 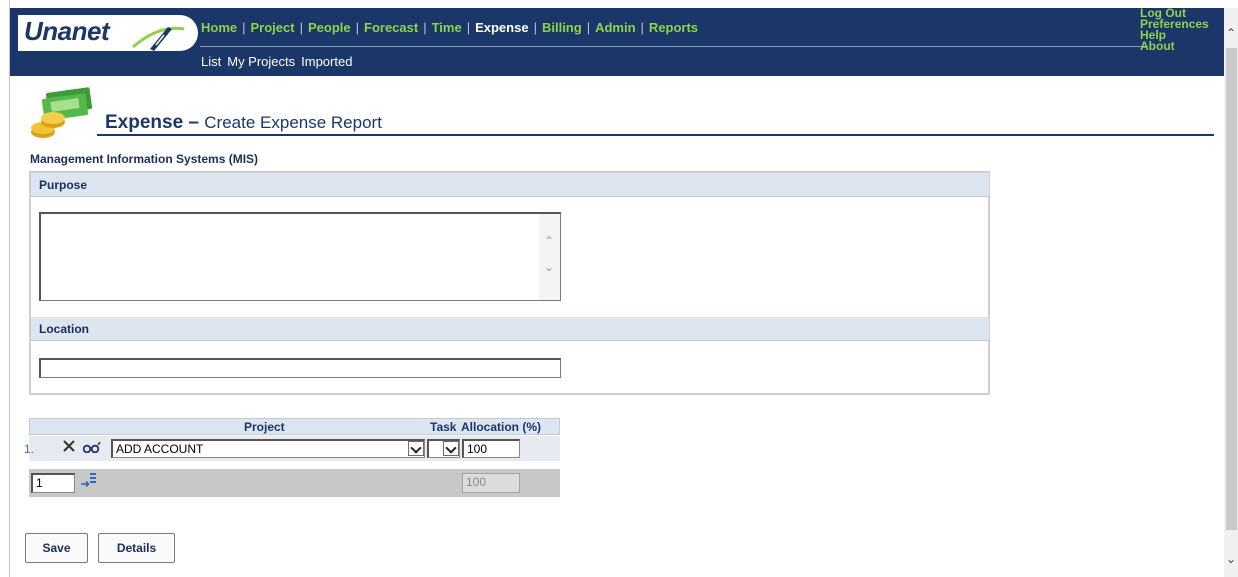 I want to click on project-select: ADD ACCOUNT, so click(x=268, y=448).